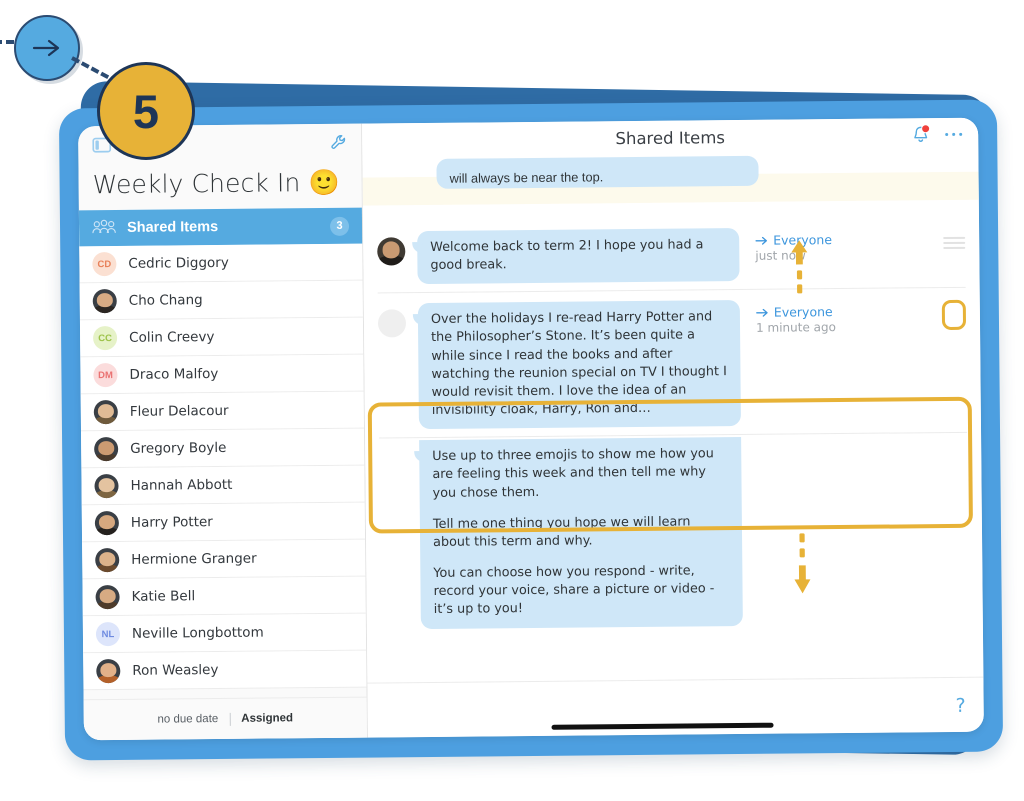 The height and width of the screenshot is (801, 1024). What do you see at coordinates (105, 338) in the screenshot?
I see `avatar-initials: CC` at bounding box center [105, 338].